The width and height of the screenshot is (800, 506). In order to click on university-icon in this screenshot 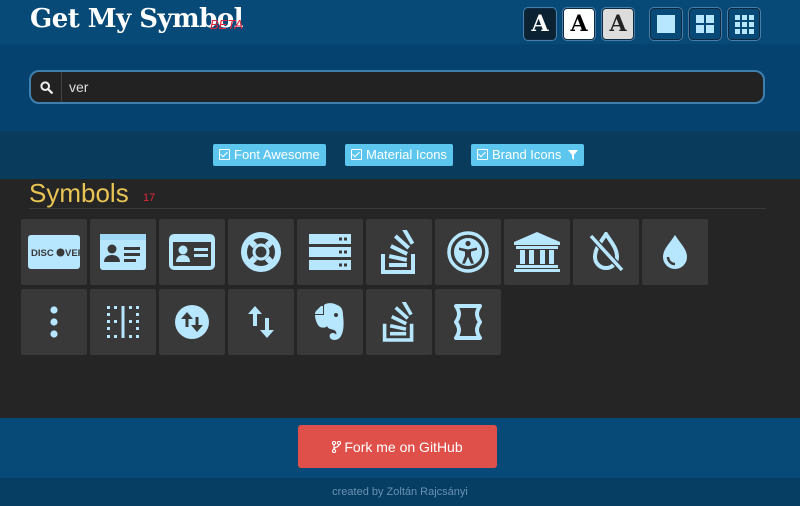, I will do `click(537, 252)`.